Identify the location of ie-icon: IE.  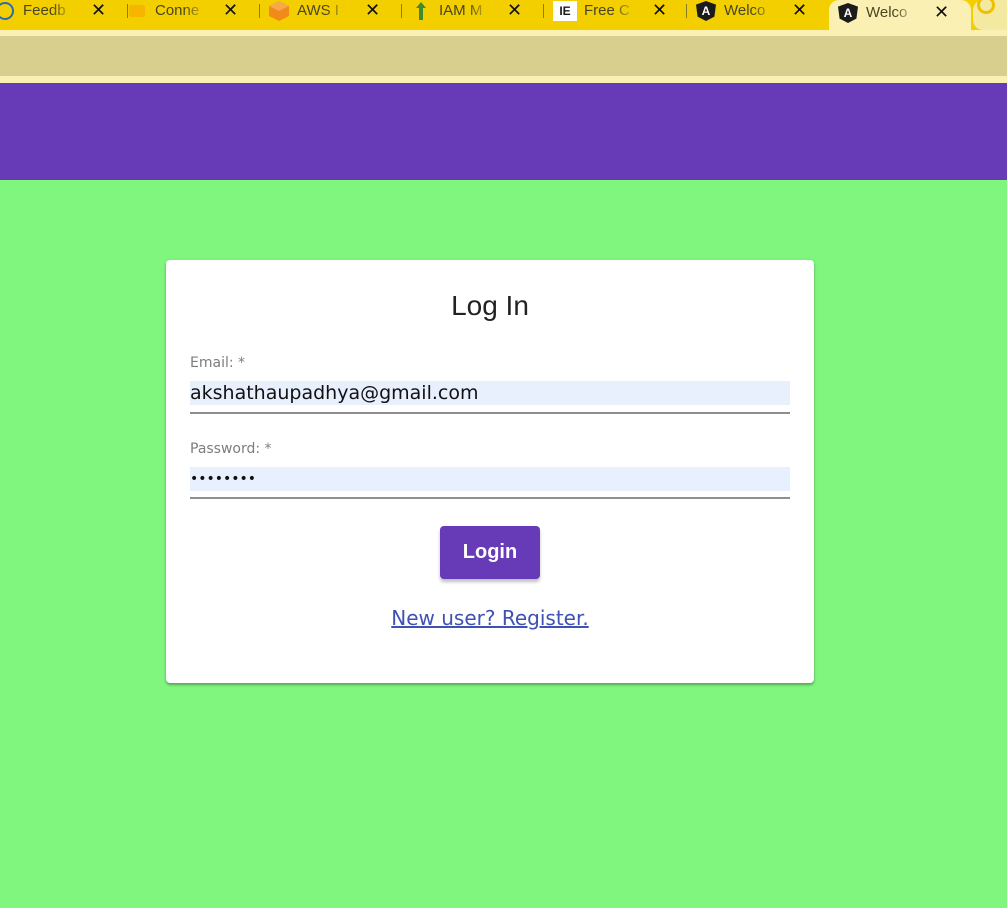
(565, 11).